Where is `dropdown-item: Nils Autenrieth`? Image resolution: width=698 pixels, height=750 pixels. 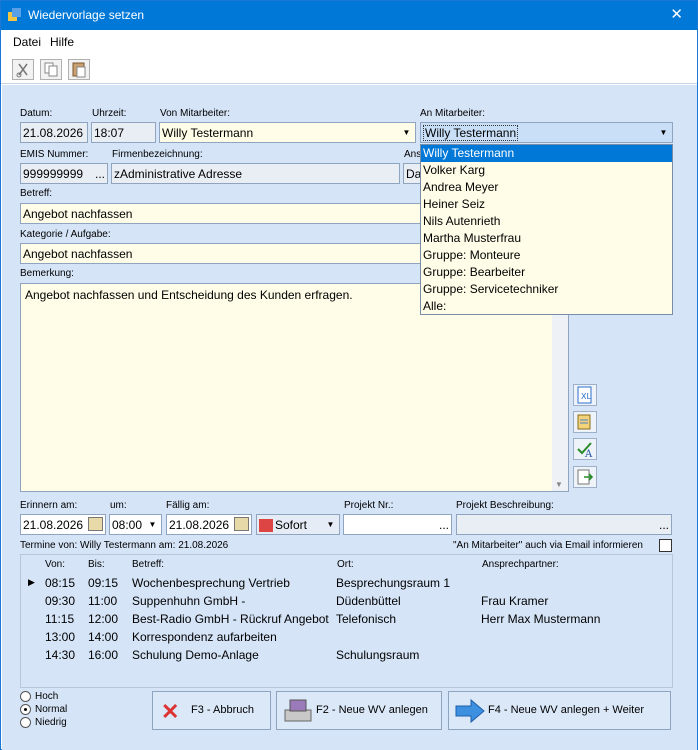 dropdown-item: Nils Autenrieth is located at coordinates (546, 221).